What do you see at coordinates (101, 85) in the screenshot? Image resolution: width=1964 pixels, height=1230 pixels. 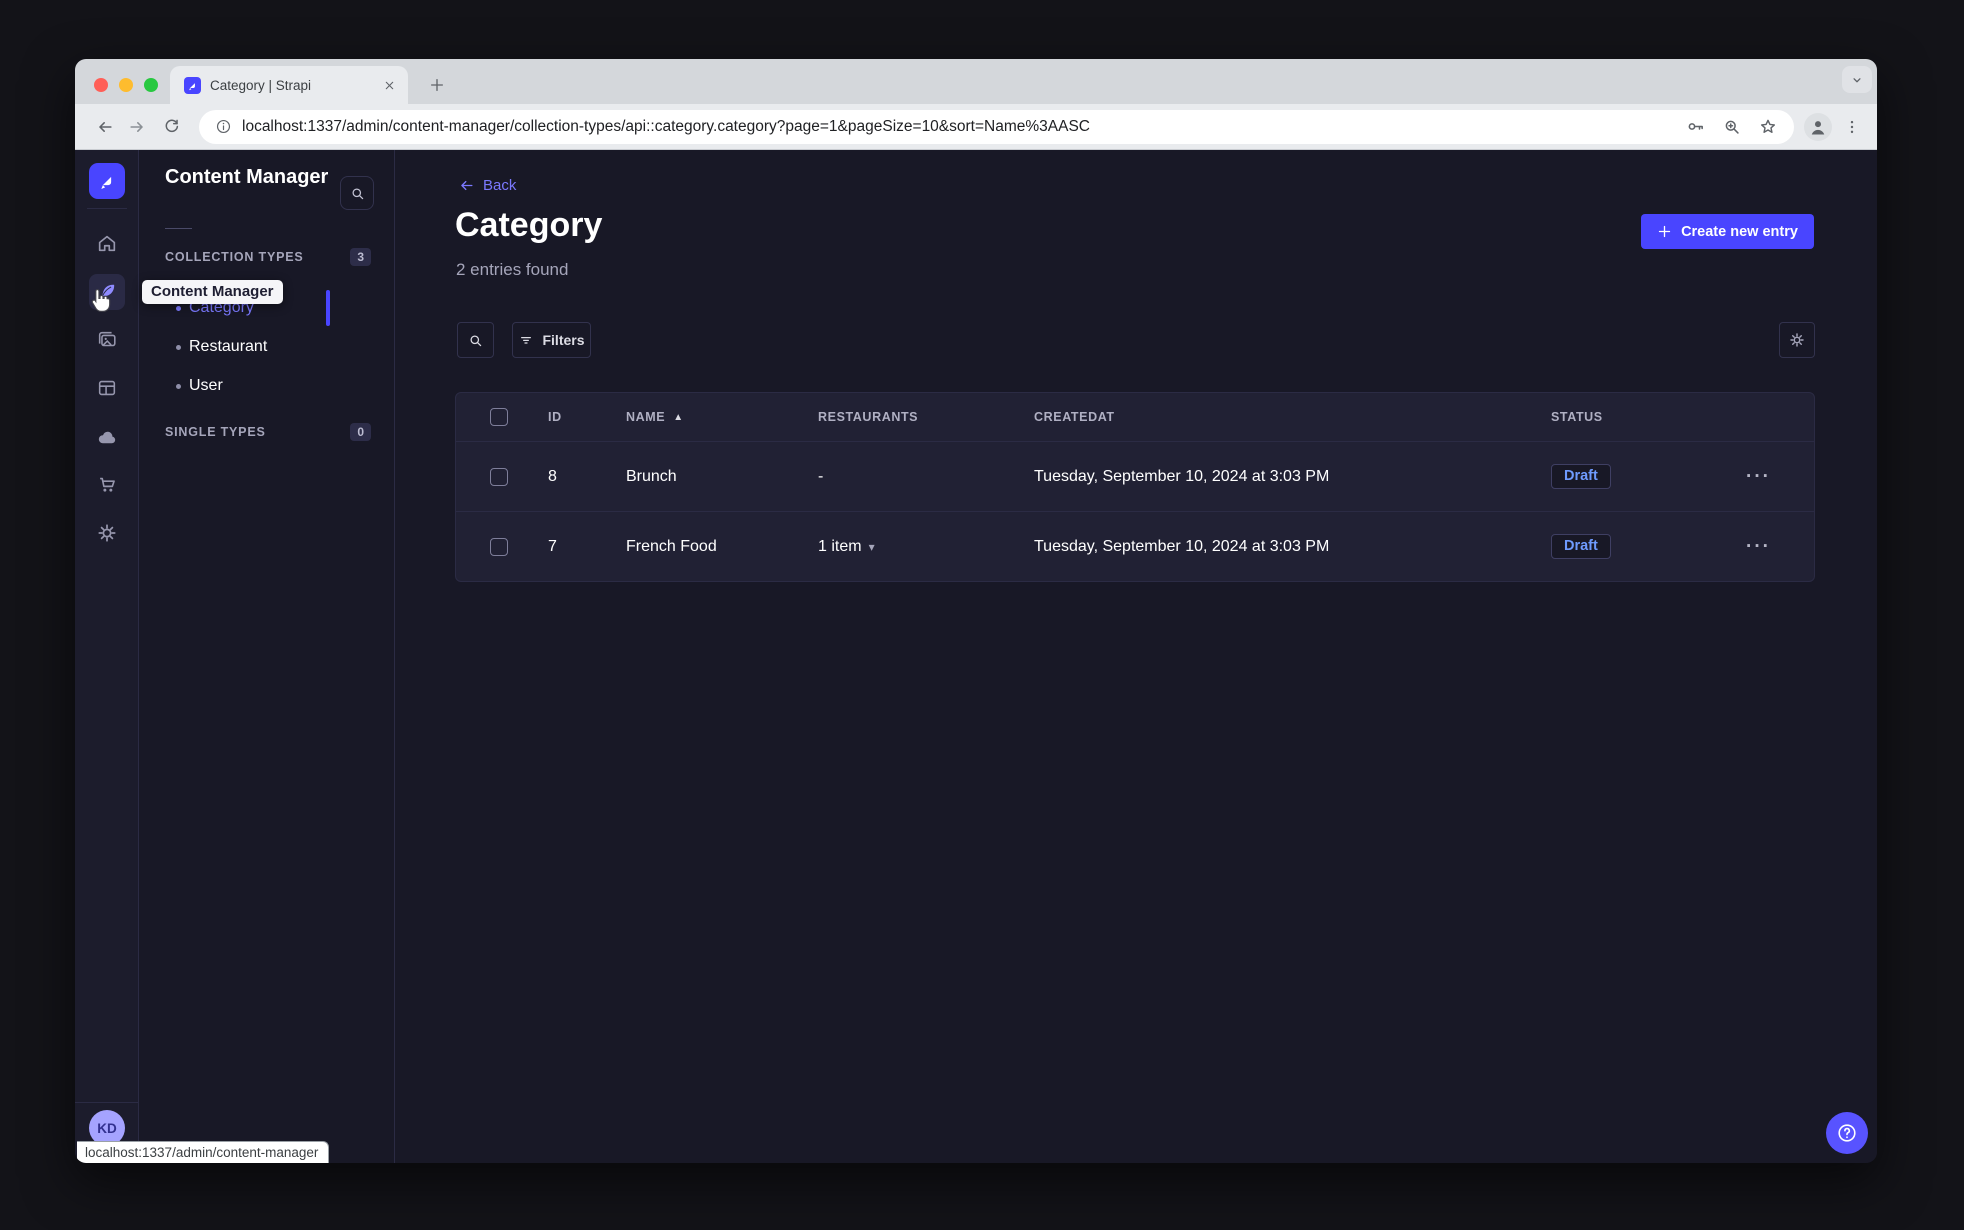 I see `close-window-button` at bounding box center [101, 85].